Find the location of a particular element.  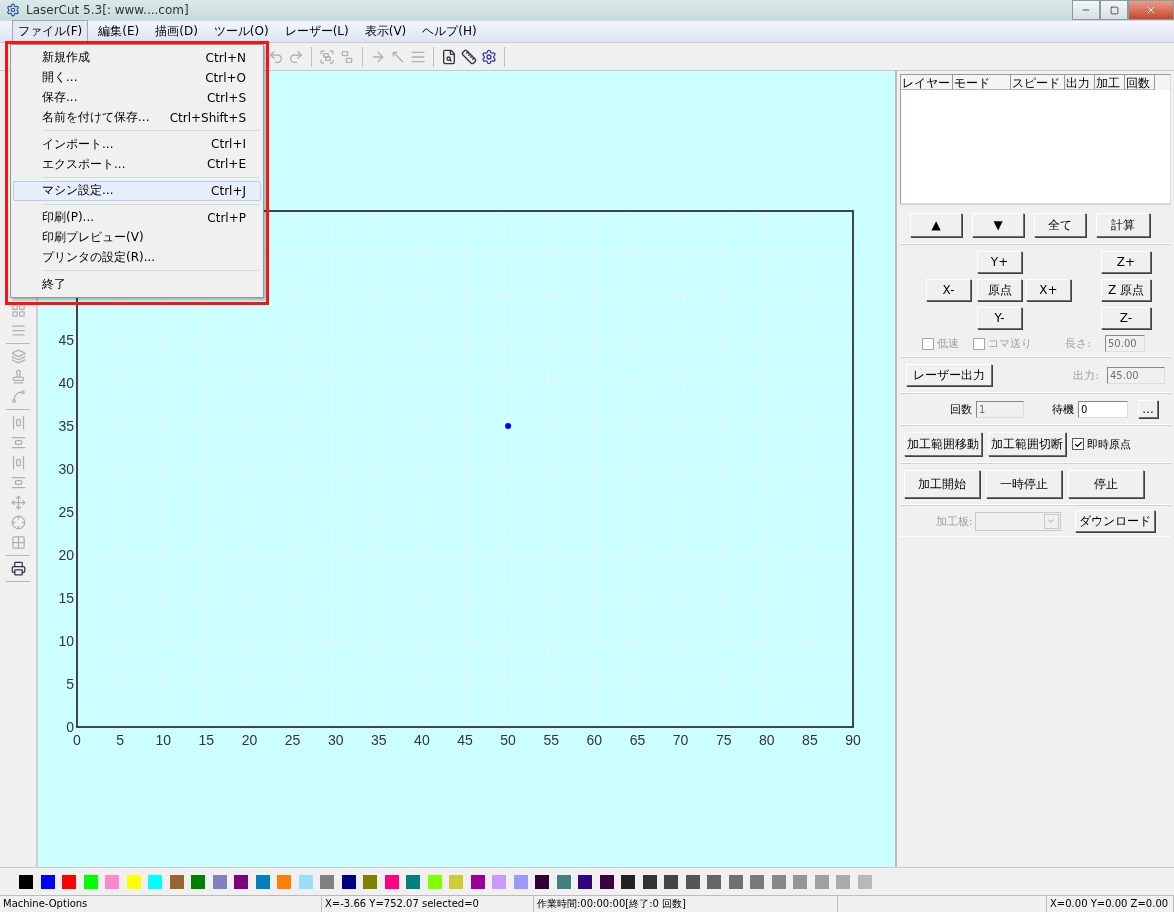

layers-icon is located at coordinates (18, 357).